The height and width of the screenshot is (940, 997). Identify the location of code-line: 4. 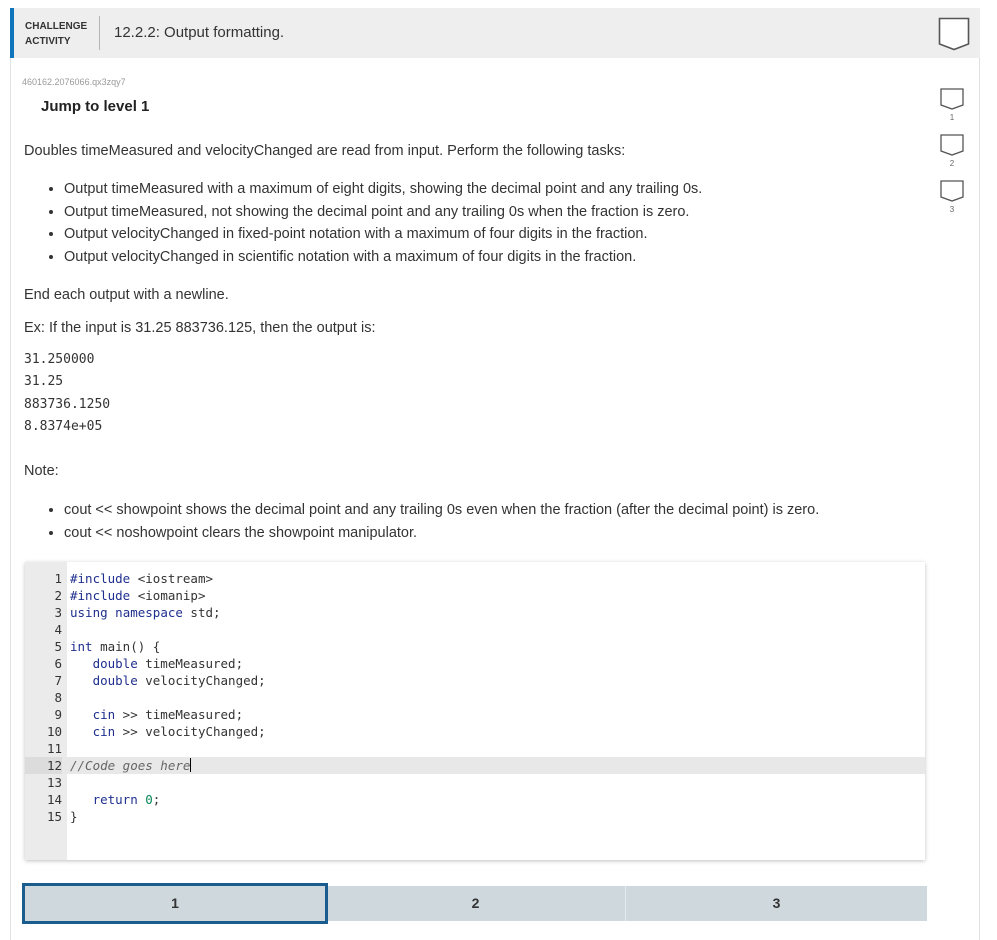
(475, 629).